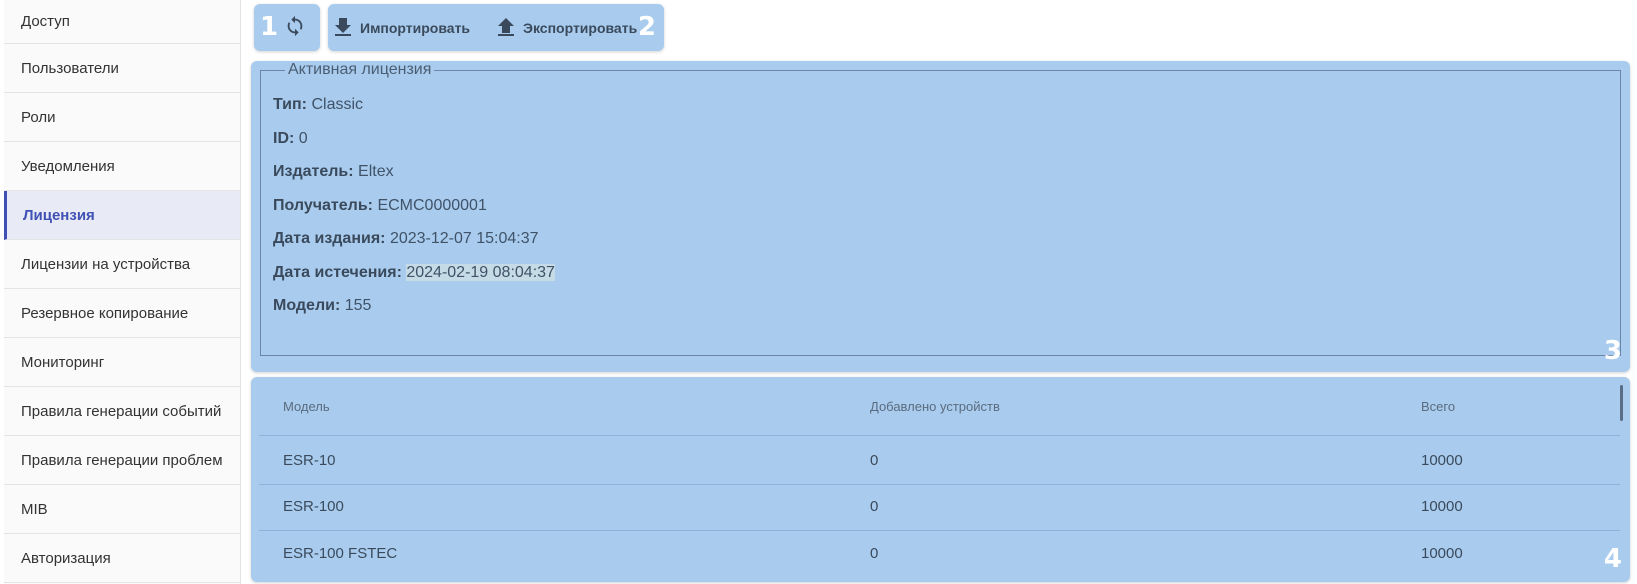 The image size is (1637, 584). I want to click on license-id-row: ID: 0, so click(290, 139).